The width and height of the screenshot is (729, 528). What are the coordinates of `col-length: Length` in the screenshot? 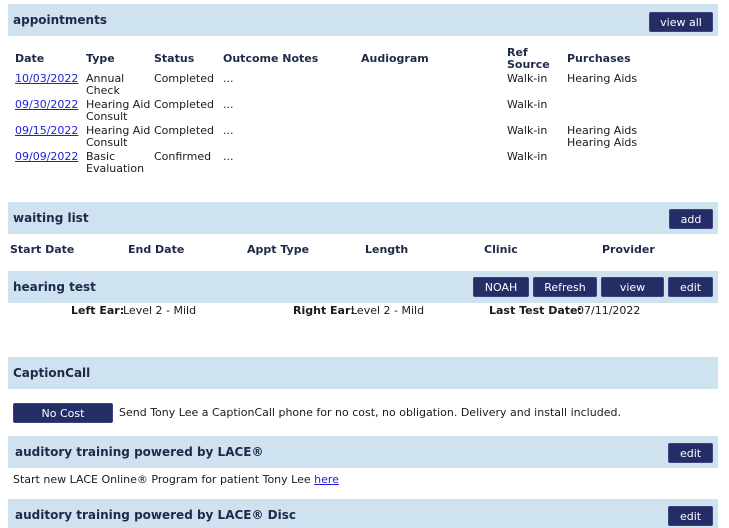 It's located at (387, 249).